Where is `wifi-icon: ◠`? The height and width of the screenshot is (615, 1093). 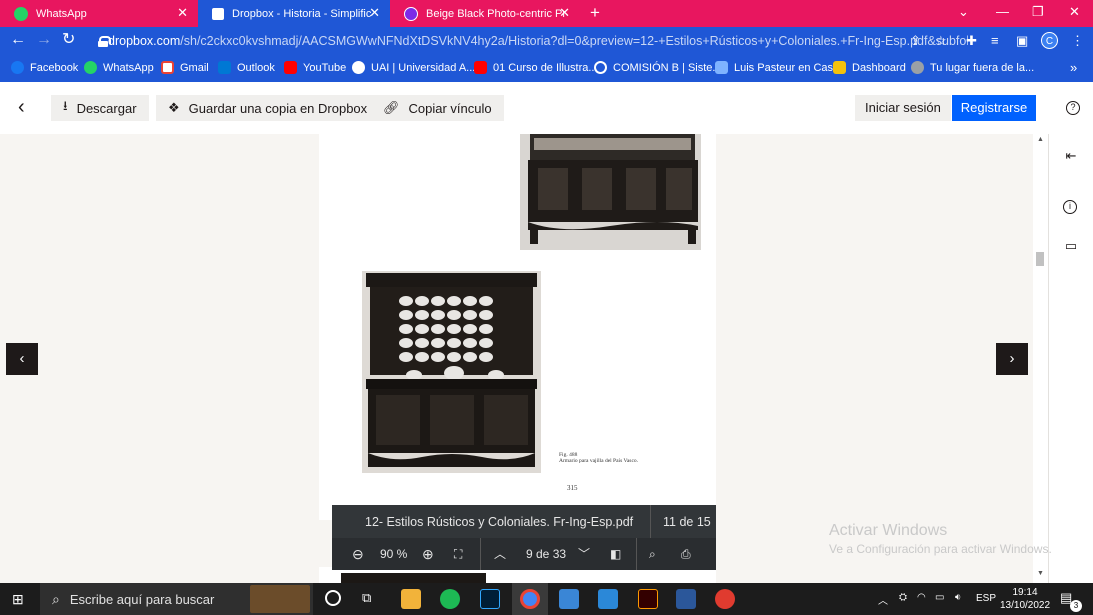 wifi-icon: ◠ is located at coordinates (921, 597).